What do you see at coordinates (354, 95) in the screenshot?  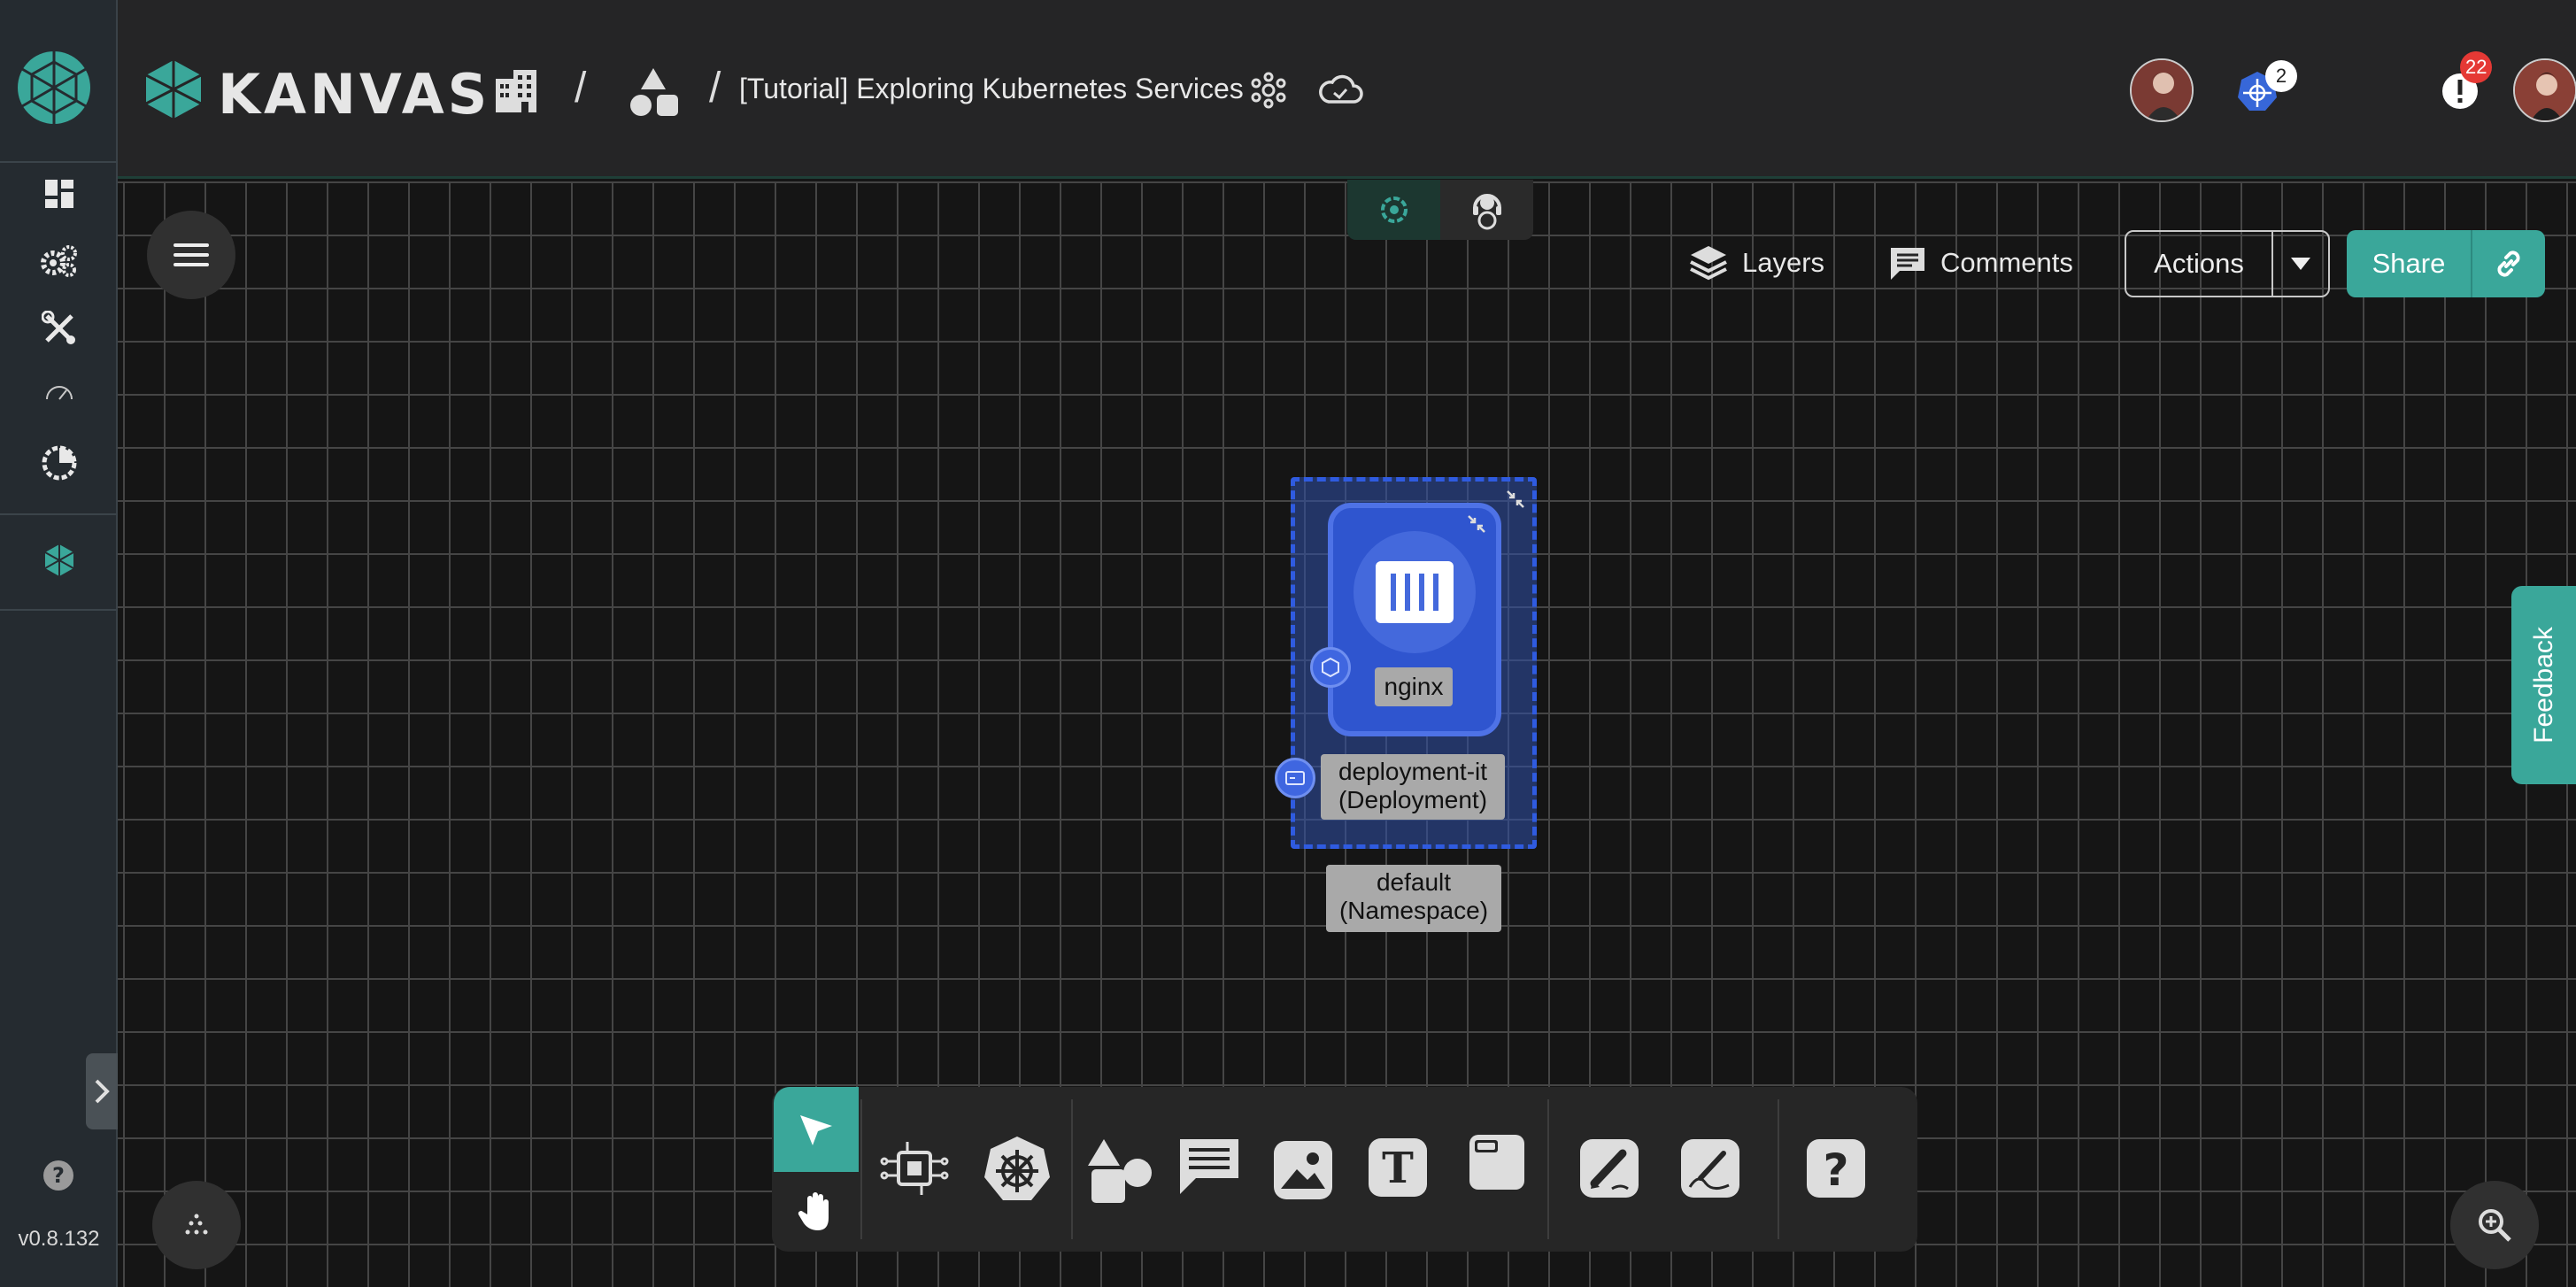 I see `brand-name: KANVAS` at bounding box center [354, 95].